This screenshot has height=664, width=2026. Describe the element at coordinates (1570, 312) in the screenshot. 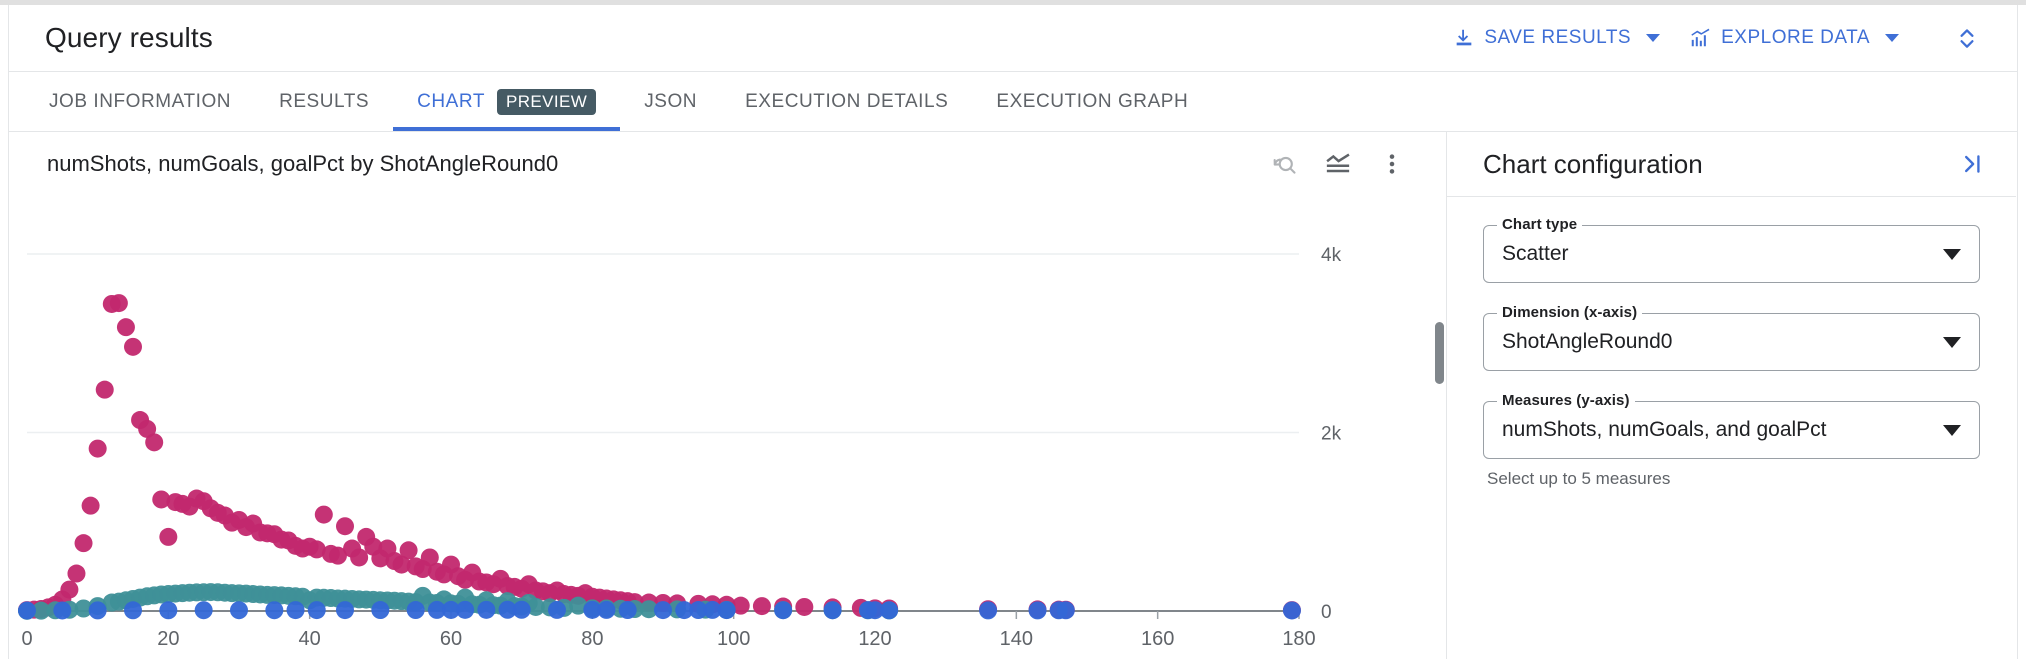

I see `dimension-label: Dimension (x-axis)` at that location.